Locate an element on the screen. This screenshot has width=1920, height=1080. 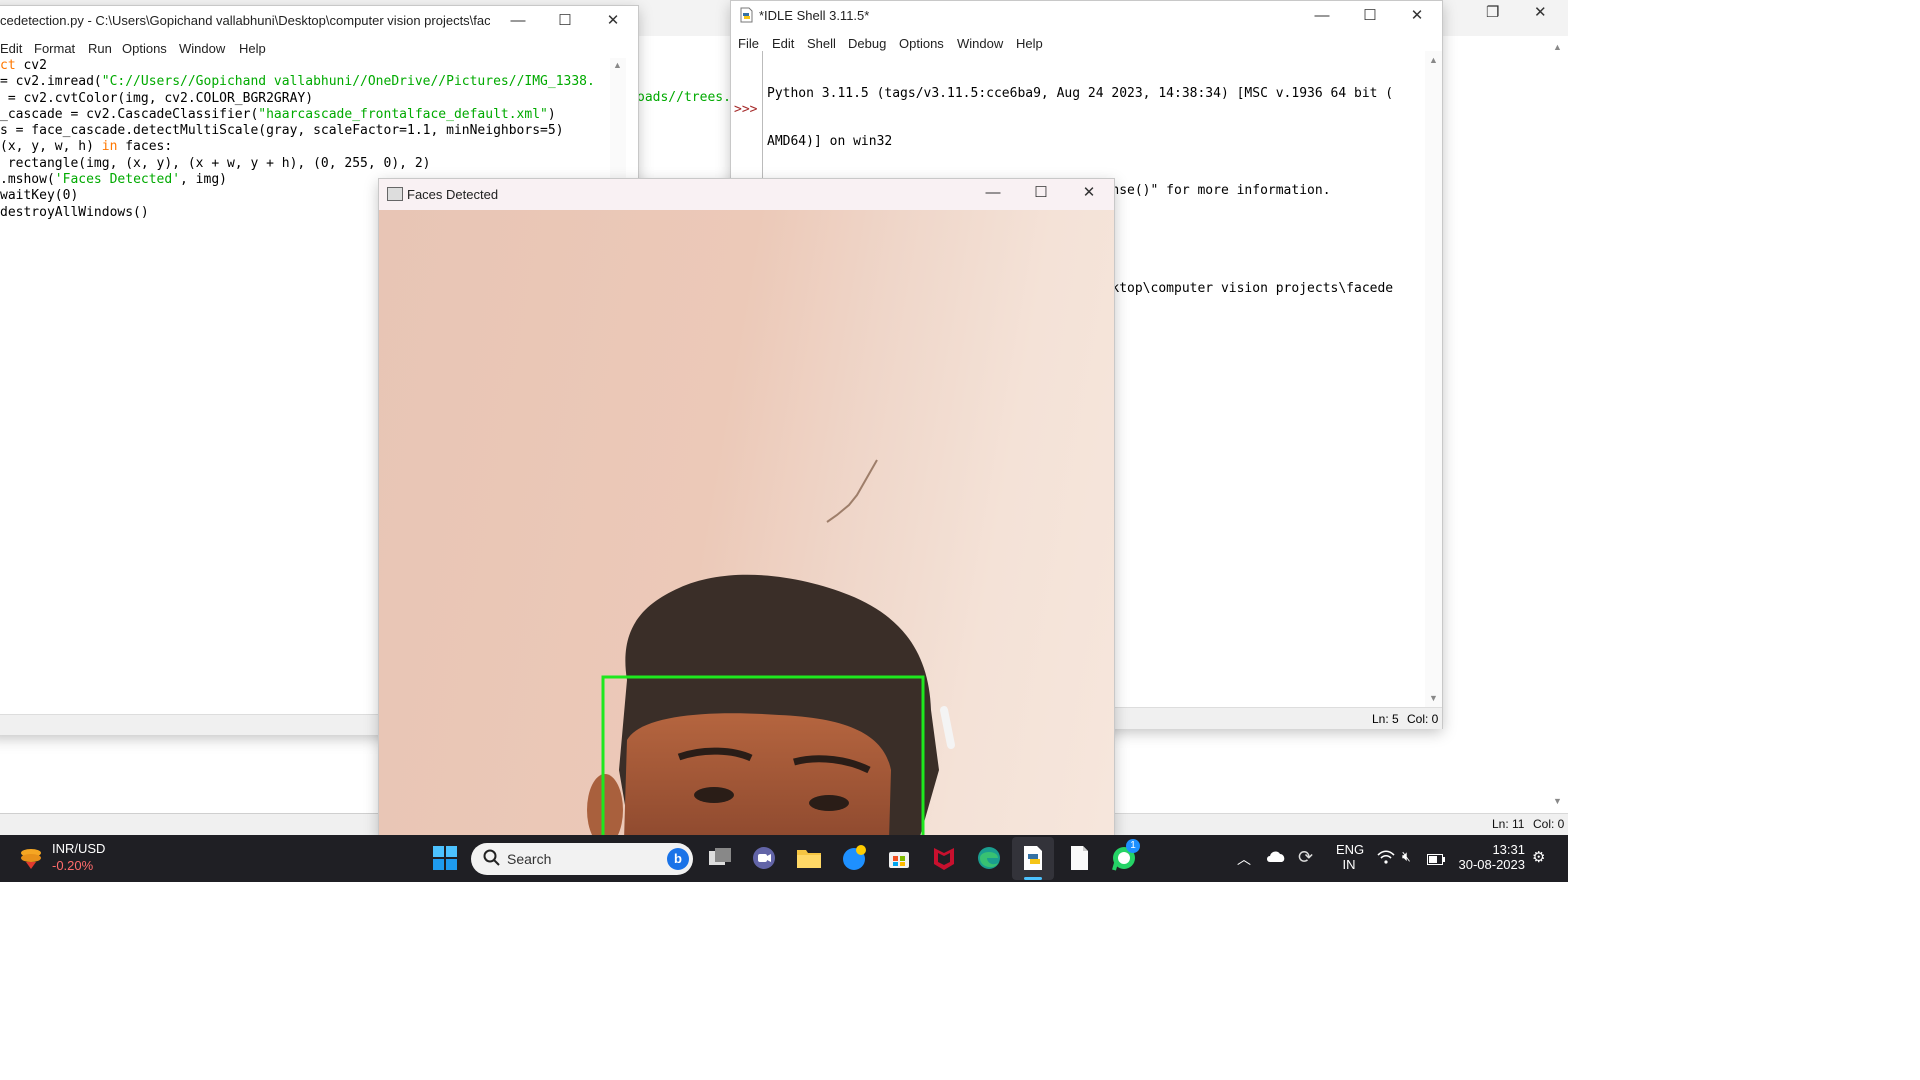
restore-icon: ❐ is located at coordinates (1492, 12).